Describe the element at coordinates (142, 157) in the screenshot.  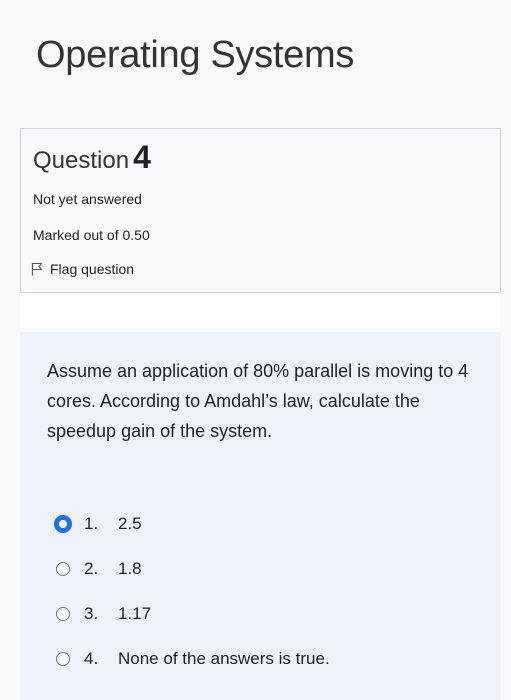
I see `question-number-value: 4` at that location.